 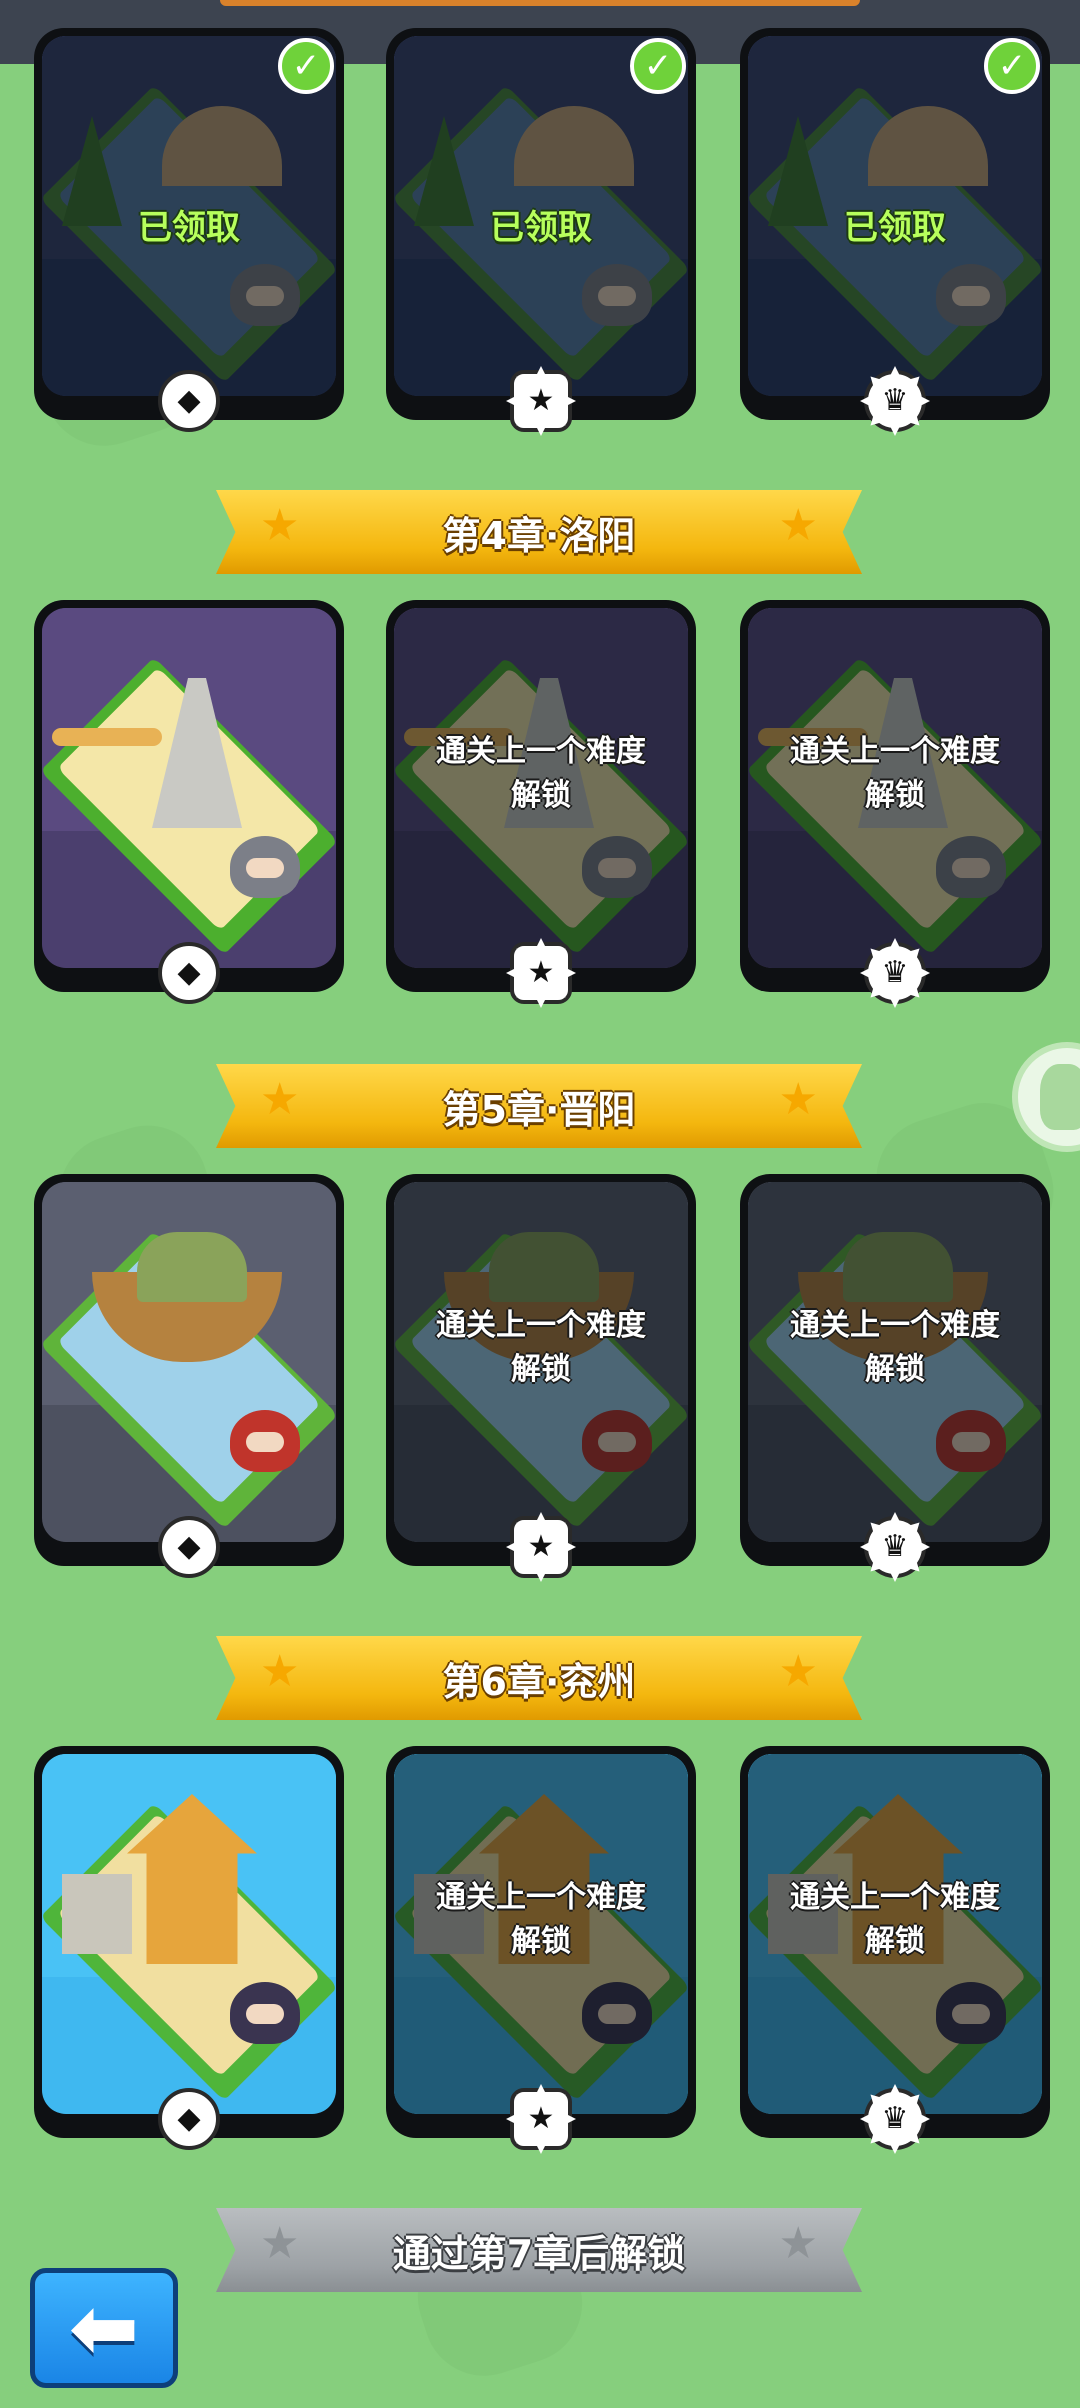 What do you see at coordinates (539, 535) in the screenshot?
I see `chapter-4-title: 第4章·洛阳` at bounding box center [539, 535].